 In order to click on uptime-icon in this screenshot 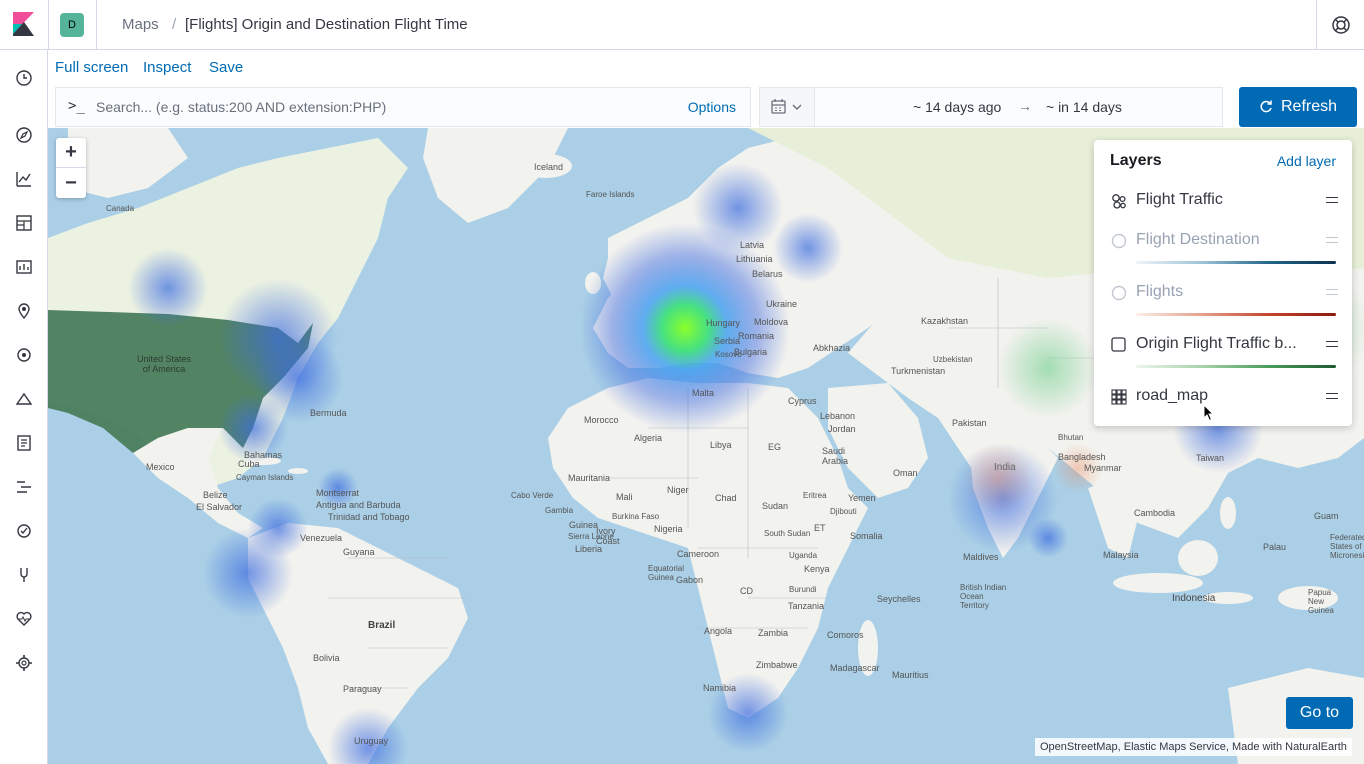, I will do `click(24, 531)`.